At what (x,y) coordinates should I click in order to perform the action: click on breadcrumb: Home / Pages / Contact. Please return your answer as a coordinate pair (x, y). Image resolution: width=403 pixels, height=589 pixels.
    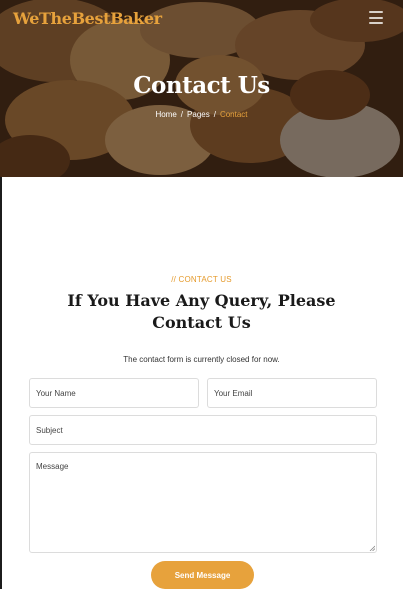
    Looking at the image, I should click on (201, 114).